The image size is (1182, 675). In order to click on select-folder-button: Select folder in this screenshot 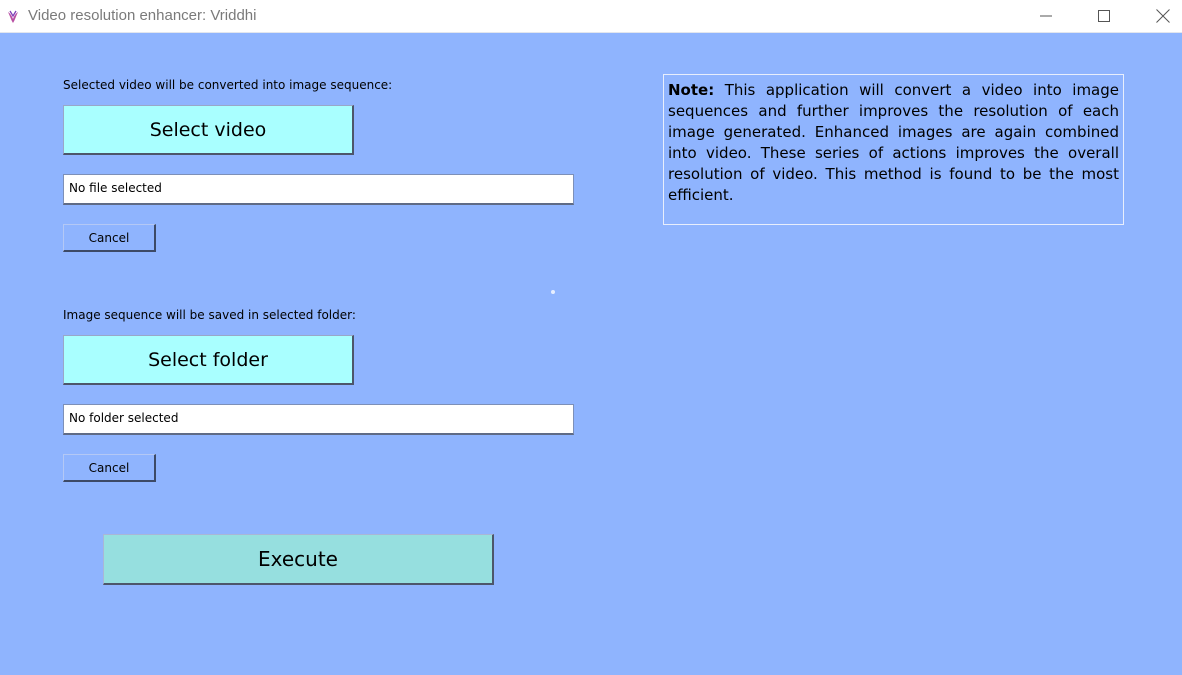, I will do `click(208, 360)`.